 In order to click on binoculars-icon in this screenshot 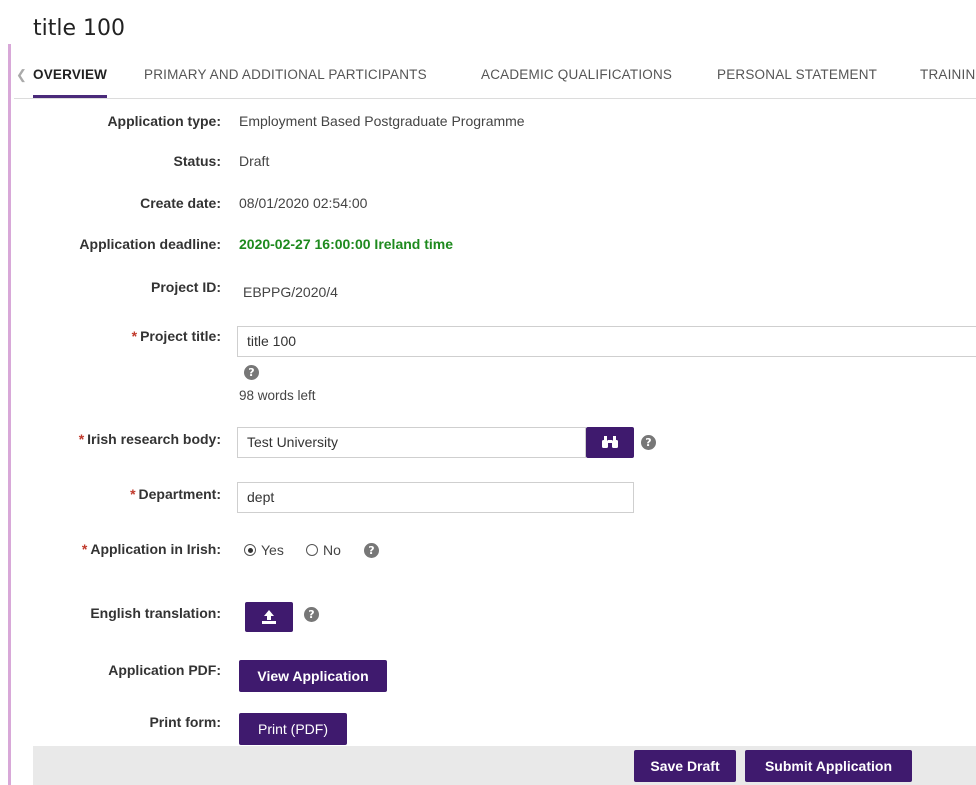, I will do `click(610, 442)`.